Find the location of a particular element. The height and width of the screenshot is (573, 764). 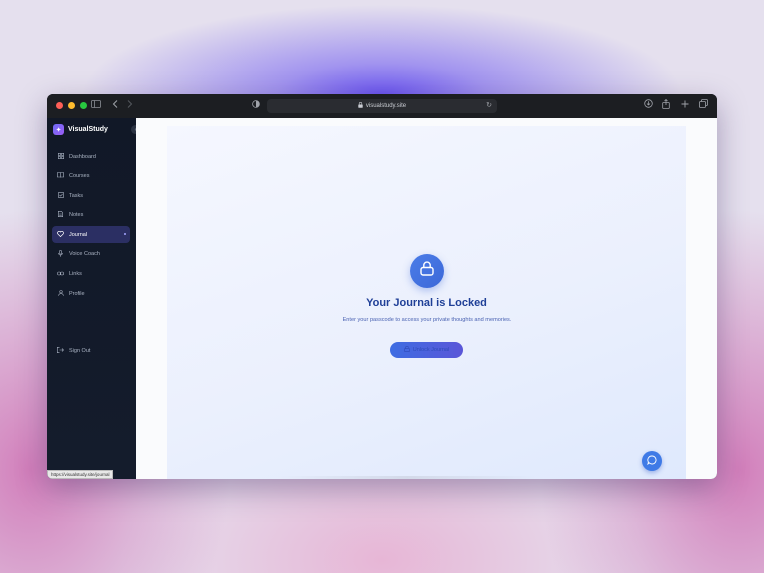

page-title: Your Journal is Locked is located at coordinates (426, 303).